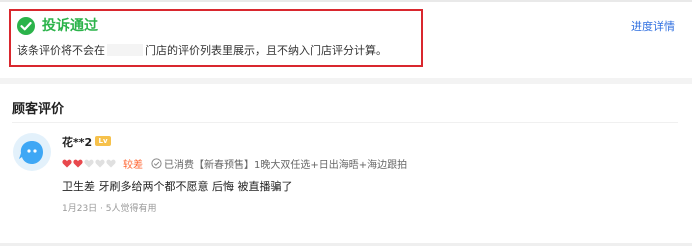 This screenshot has height=246, width=692. I want to click on banner-description: 该条评价将不会在 门店的评价列表里展示，且不纳入门店评分计算。, so click(202, 50).